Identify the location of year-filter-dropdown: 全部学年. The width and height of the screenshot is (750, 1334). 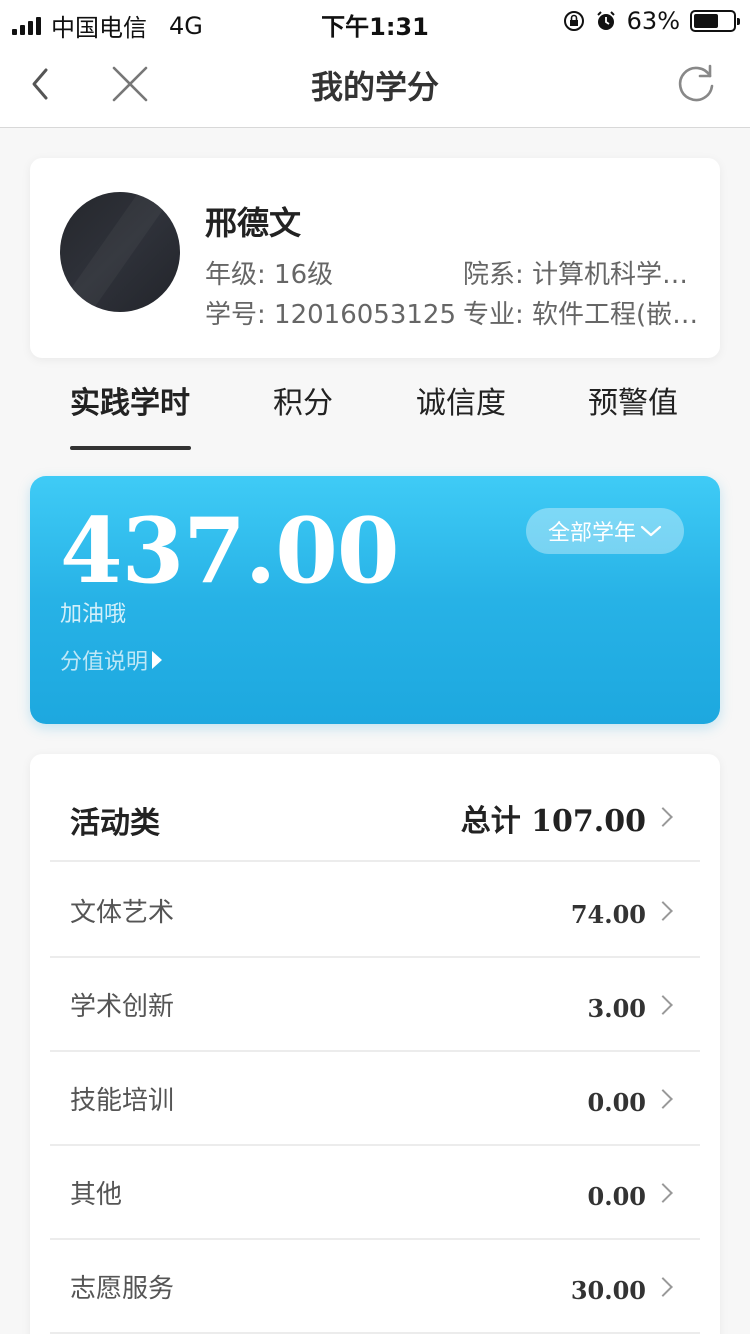
(605, 531).